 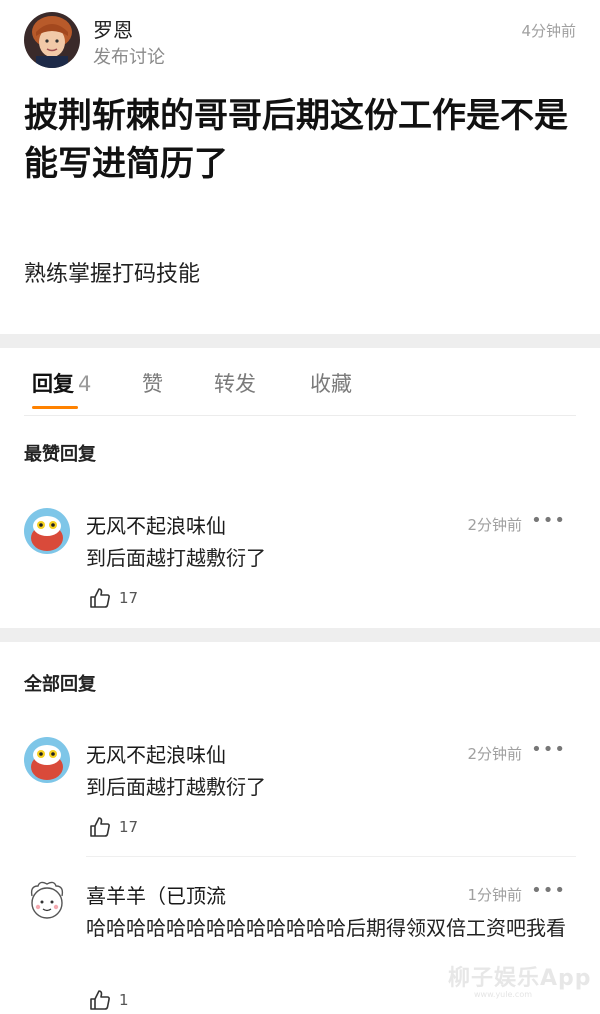 I want to click on comment-item: 无风不起浪味仙 2分钟前 ••• 到后面越打越敷衍了 17, so click(x=300, y=792).